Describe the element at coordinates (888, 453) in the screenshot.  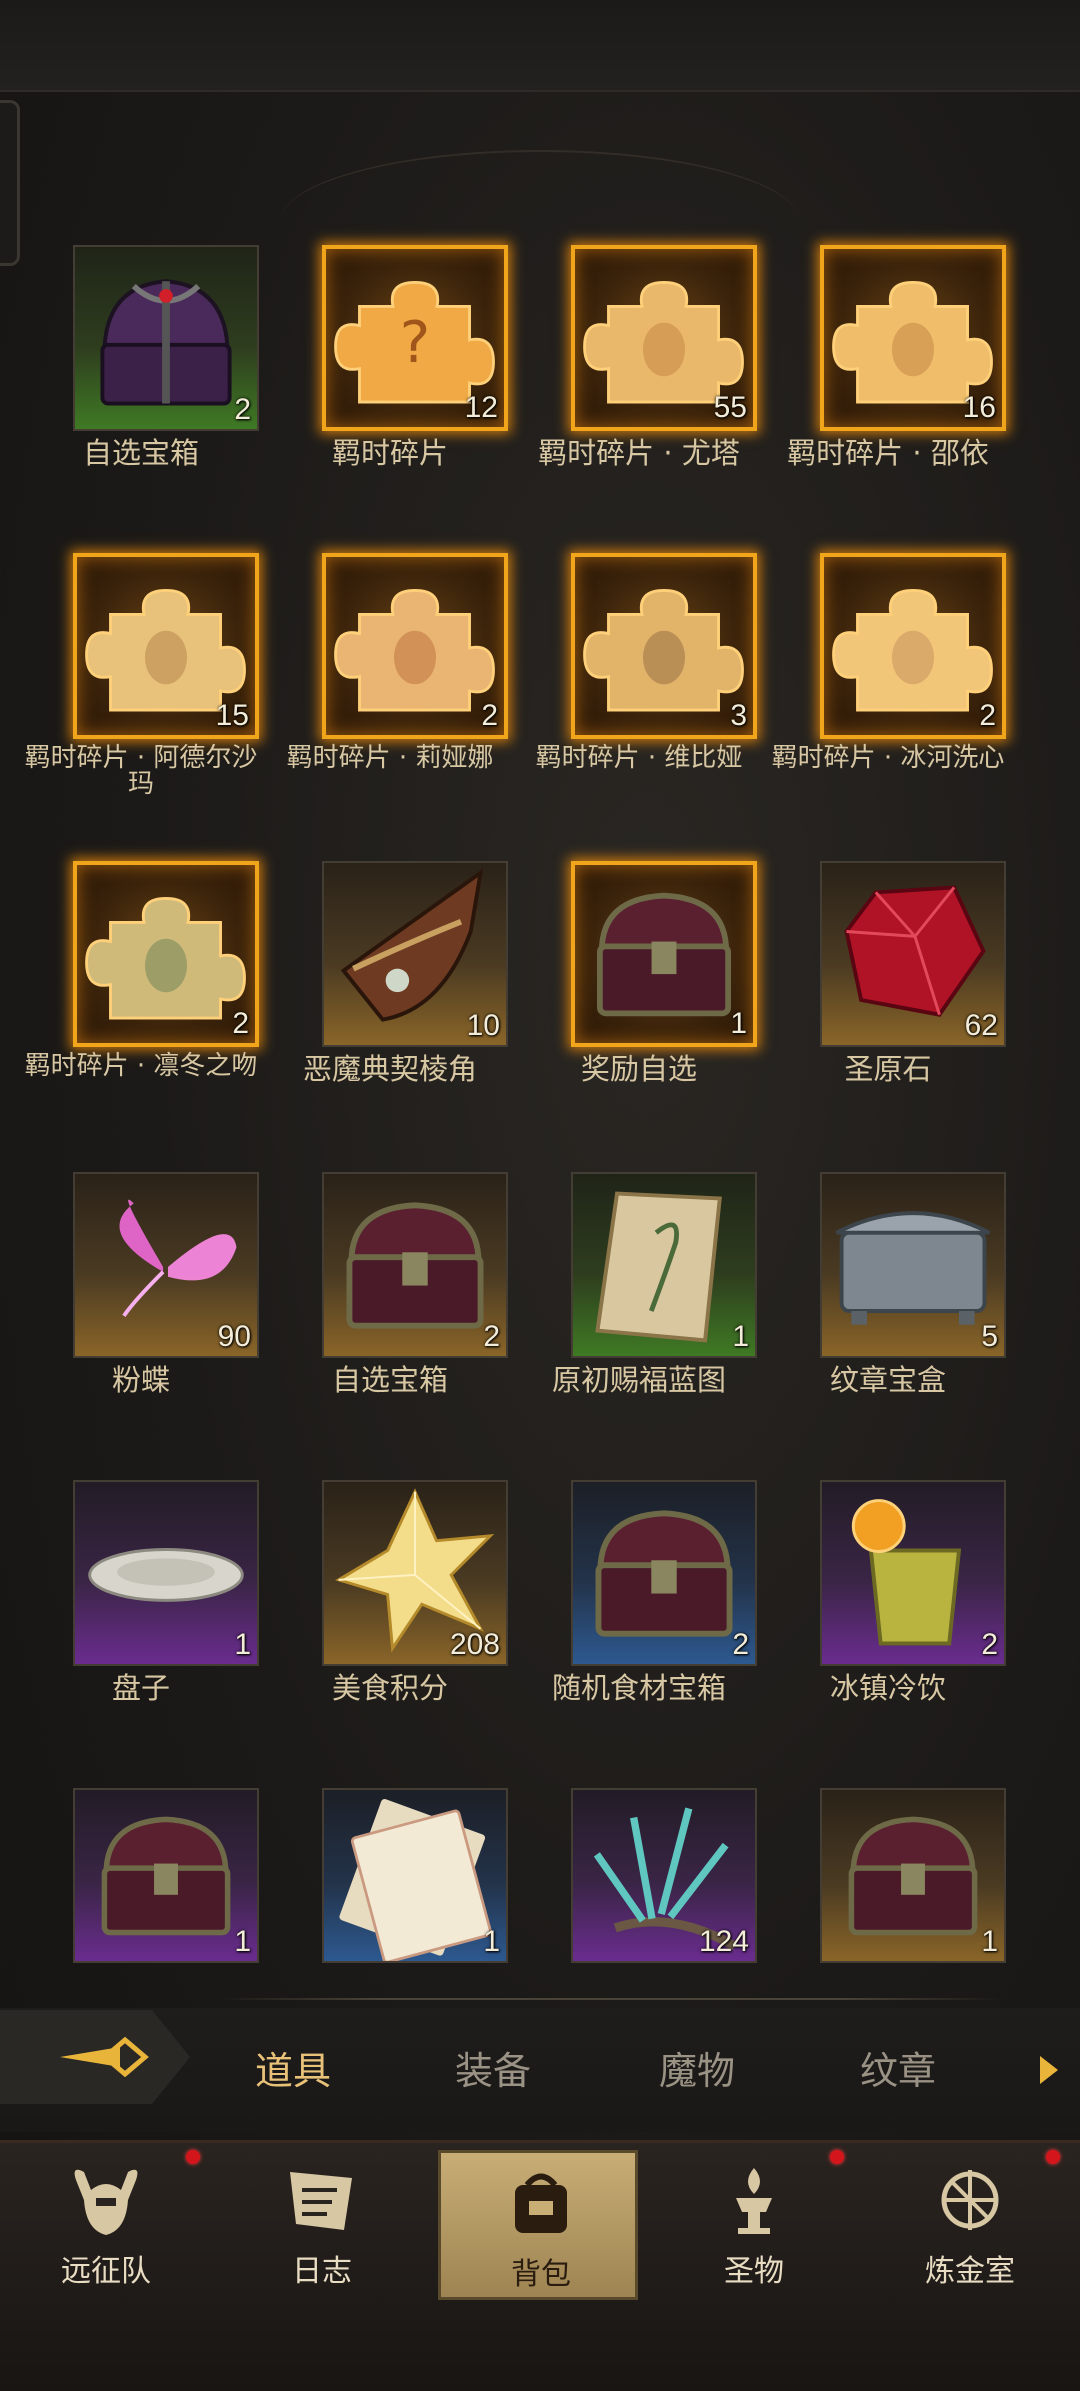
I see `item-label: 羁时碎片 · 邵依` at that location.